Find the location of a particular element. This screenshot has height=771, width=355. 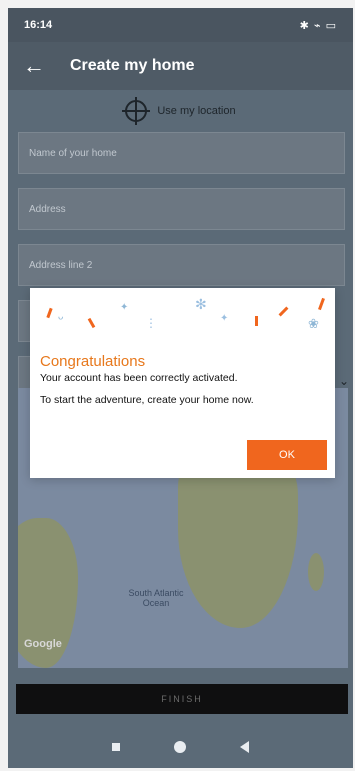

app-bar: ← Create my home is located at coordinates (180, 66).